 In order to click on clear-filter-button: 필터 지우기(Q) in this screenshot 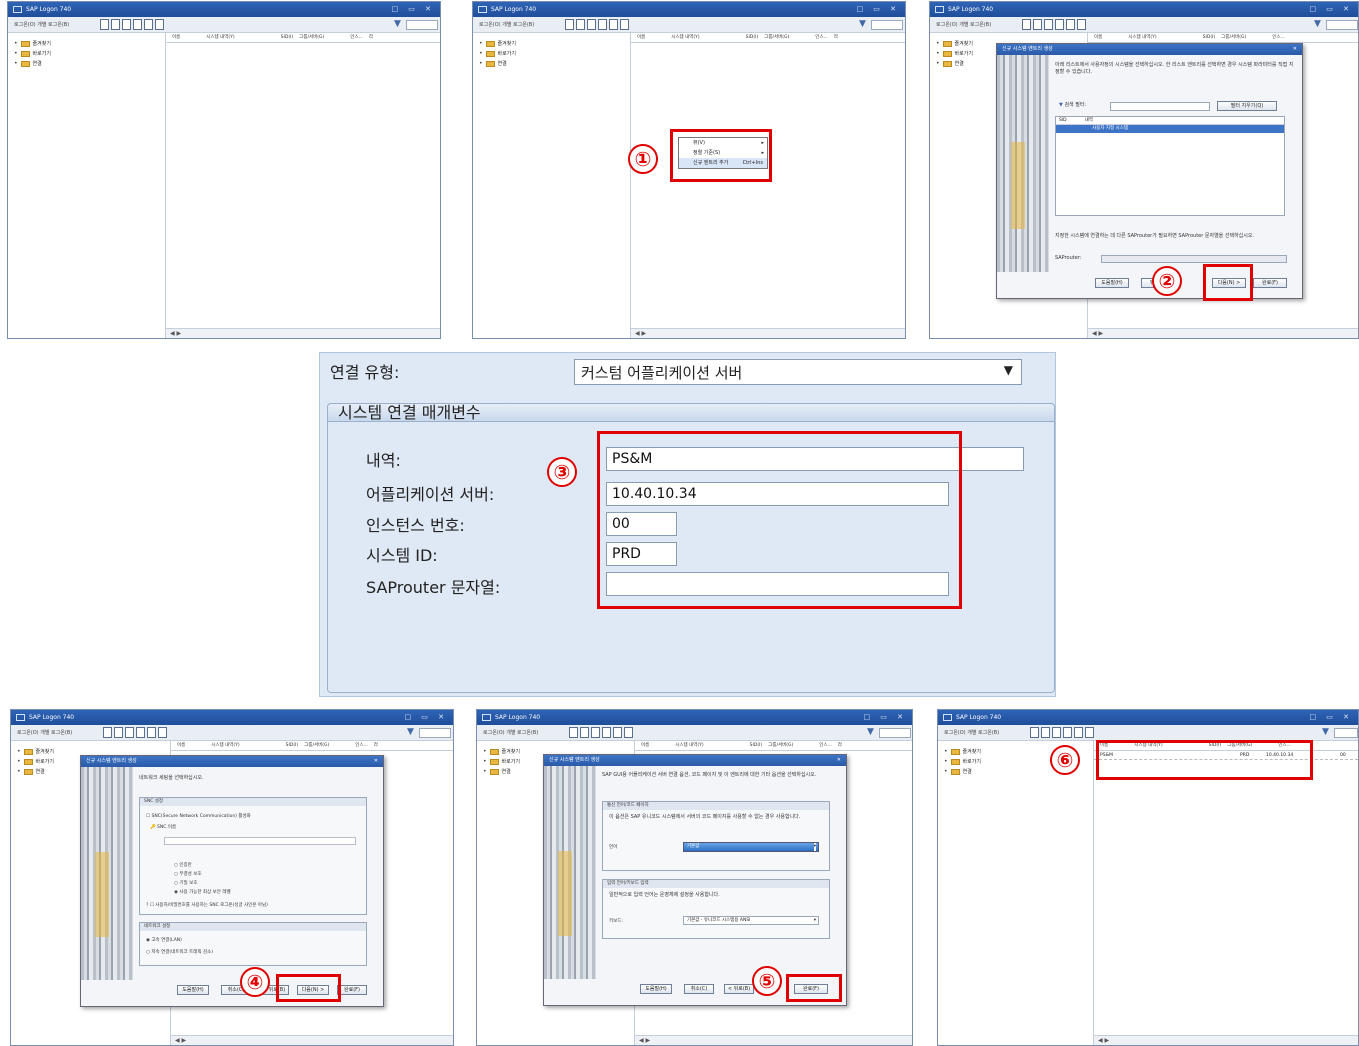, I will do `click(1247, 106)`.